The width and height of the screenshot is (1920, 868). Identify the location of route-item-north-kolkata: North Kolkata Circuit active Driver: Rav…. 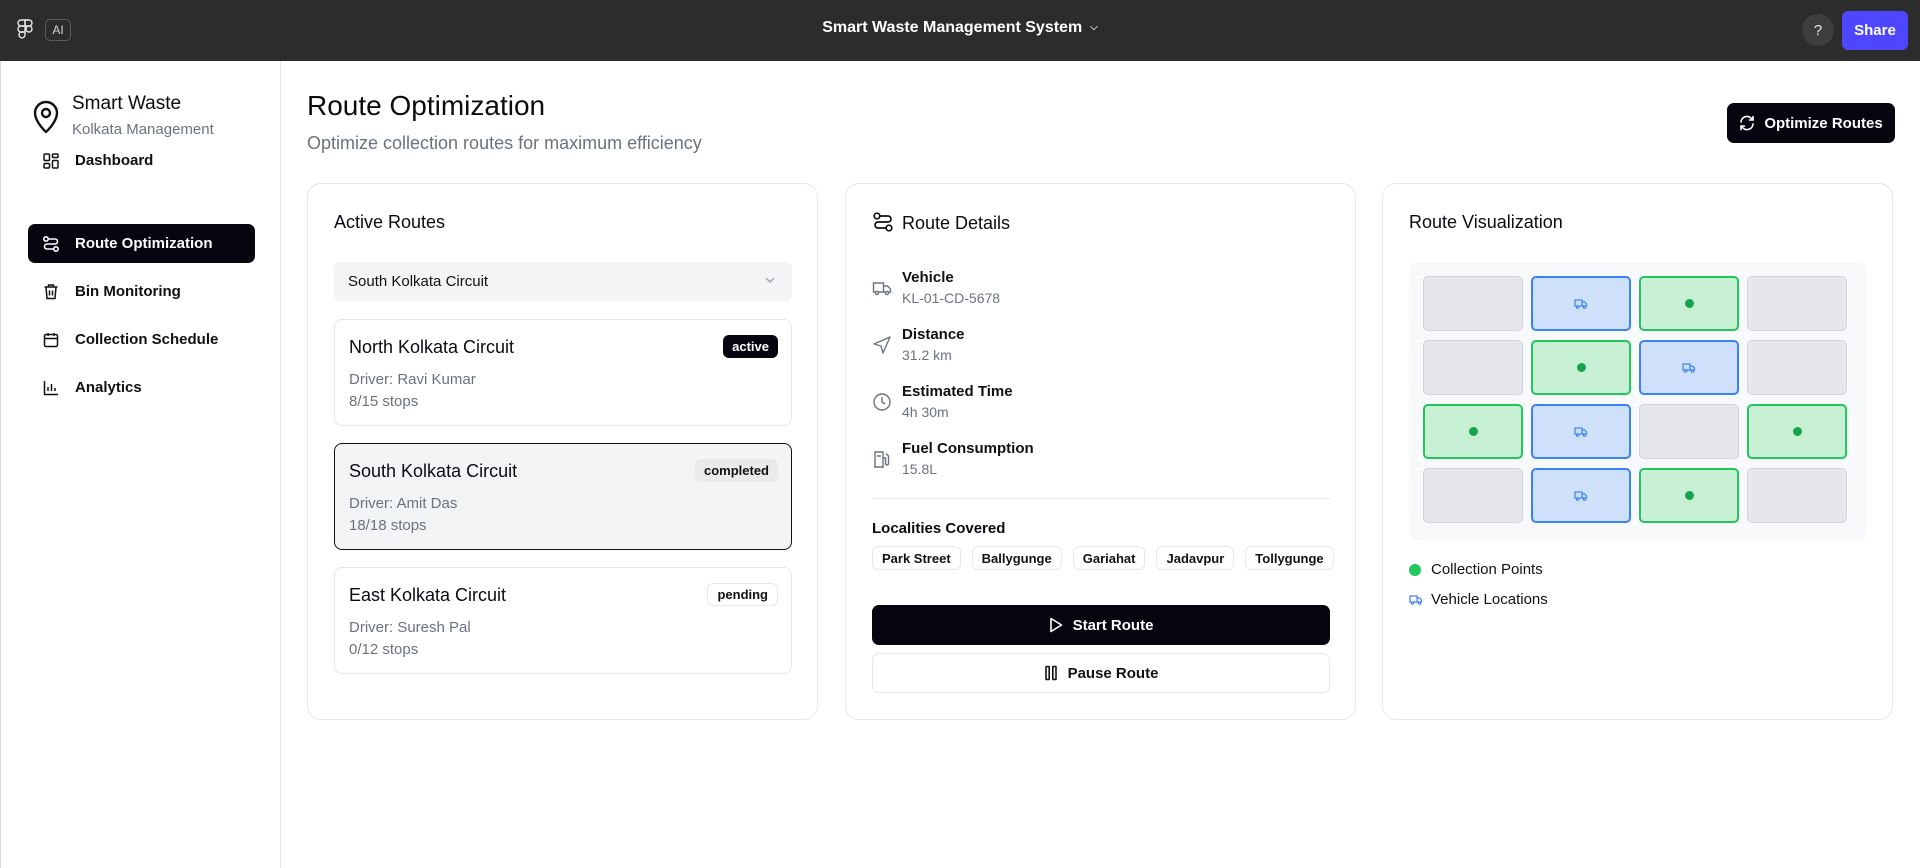
(563, 372).